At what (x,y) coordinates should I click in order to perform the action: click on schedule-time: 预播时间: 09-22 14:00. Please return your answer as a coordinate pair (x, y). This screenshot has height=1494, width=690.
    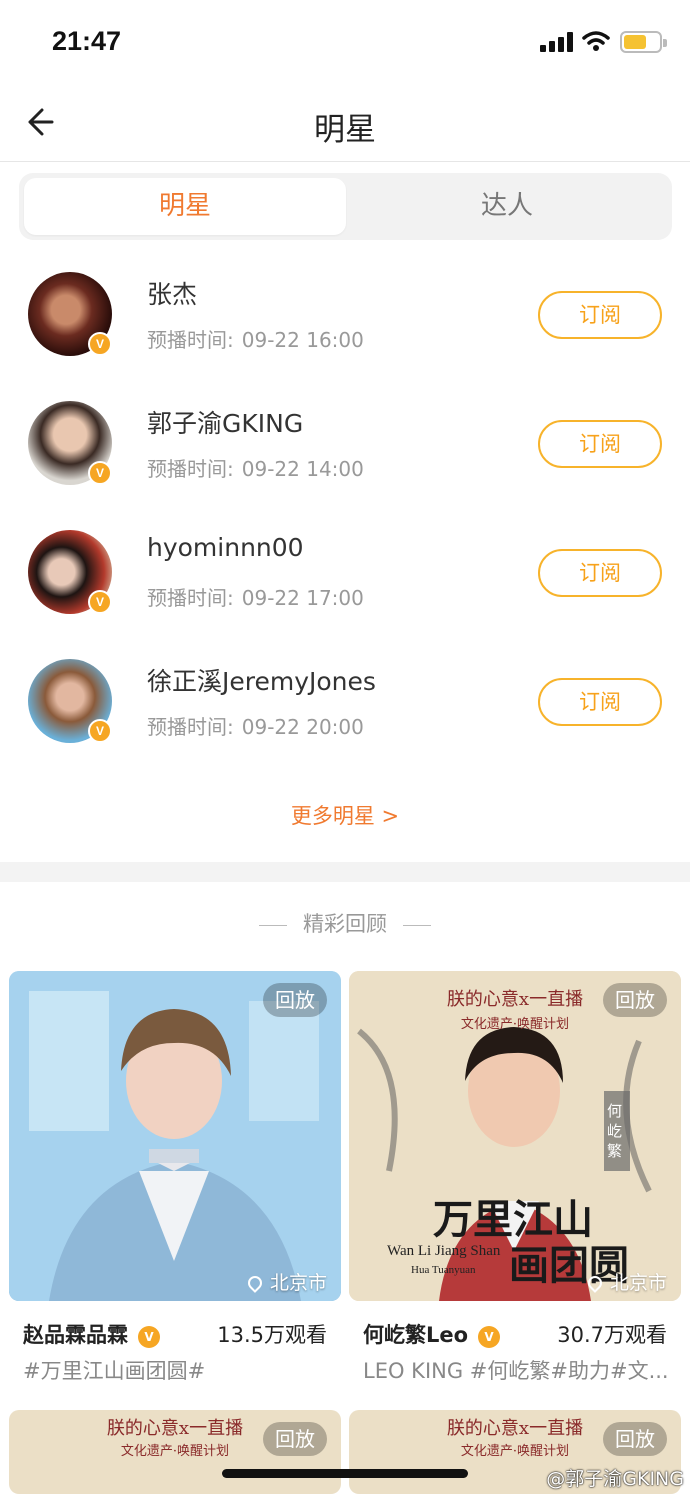
    Looking at the image, I should click on (255, 469).